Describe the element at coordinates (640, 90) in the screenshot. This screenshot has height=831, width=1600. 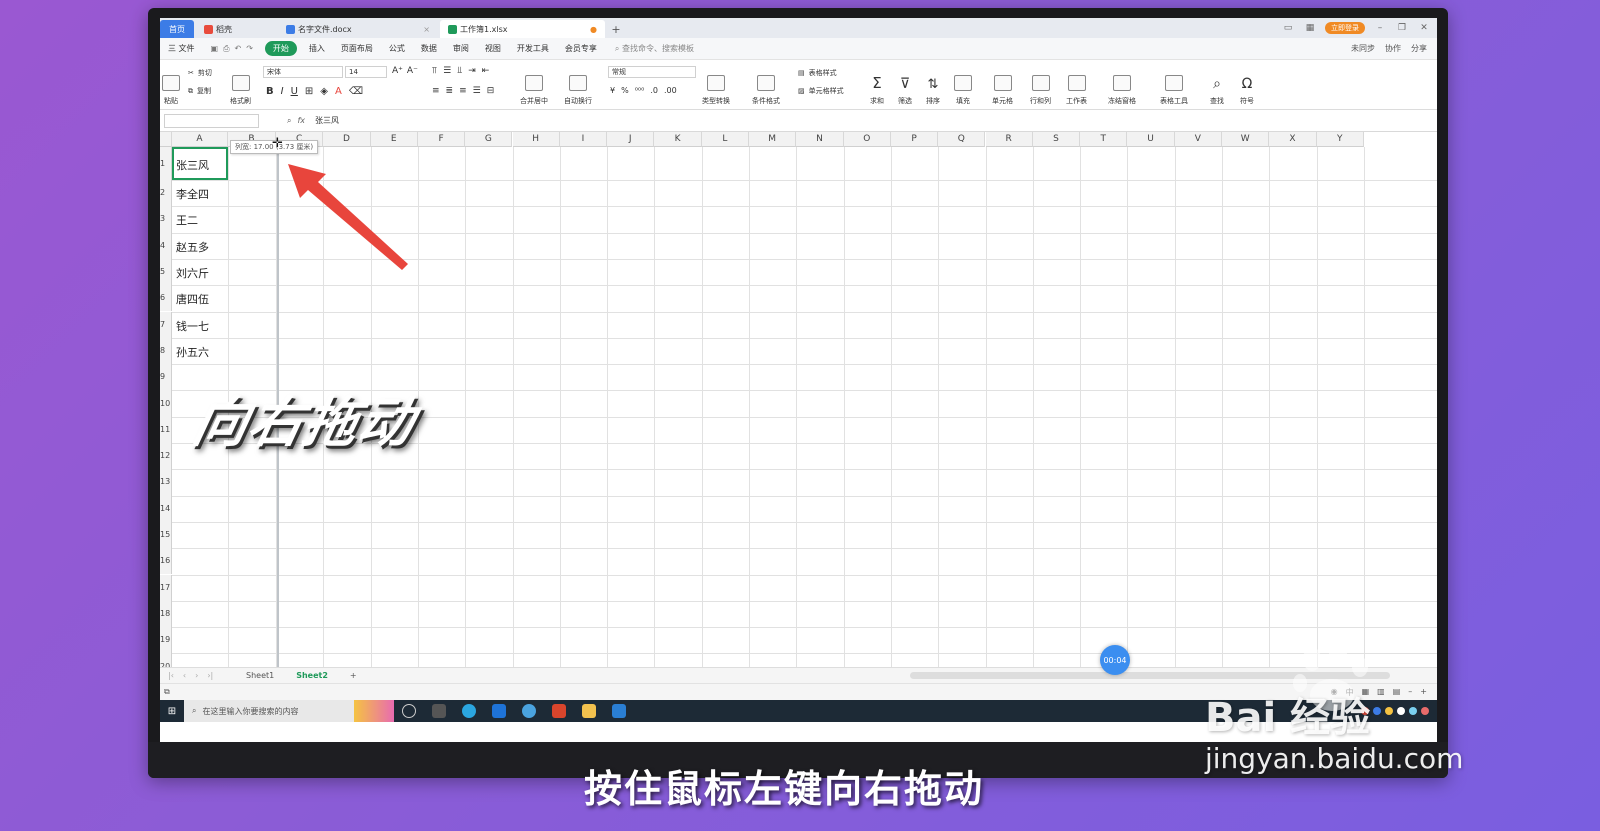
I see `thousands-icon: ⁰⁰⁰` at that location.